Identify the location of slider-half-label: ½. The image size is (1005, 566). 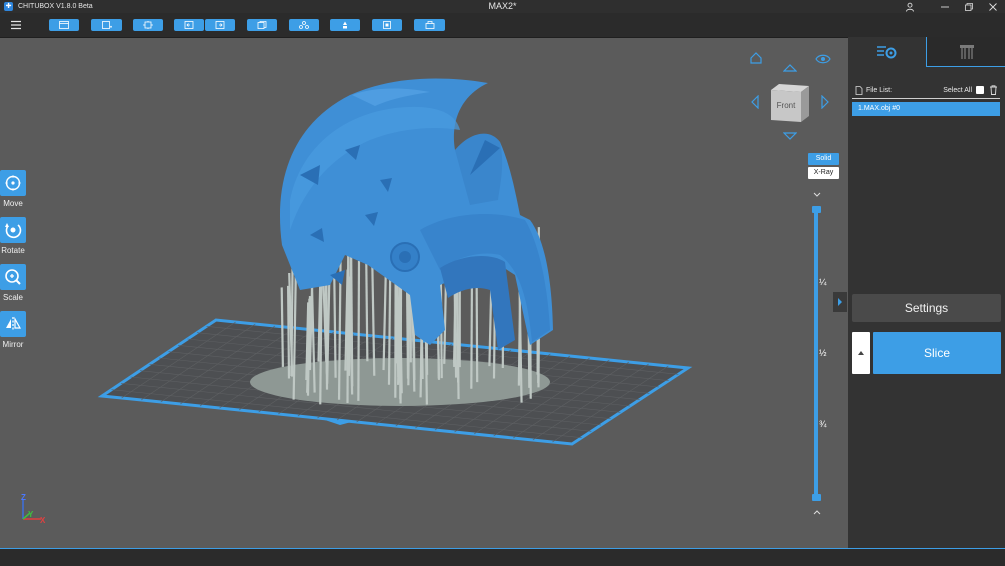
(823, 353).